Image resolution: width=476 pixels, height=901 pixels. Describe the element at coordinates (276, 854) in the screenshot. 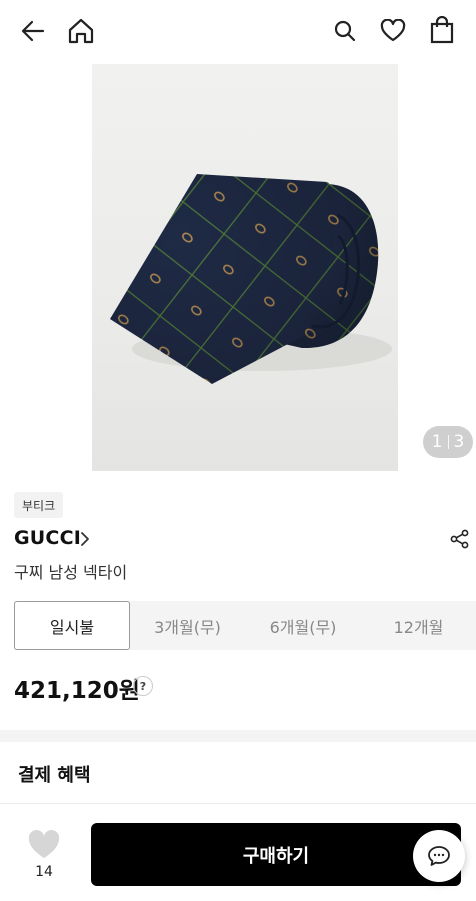

I see `buy-button: 구매하기` at that location.